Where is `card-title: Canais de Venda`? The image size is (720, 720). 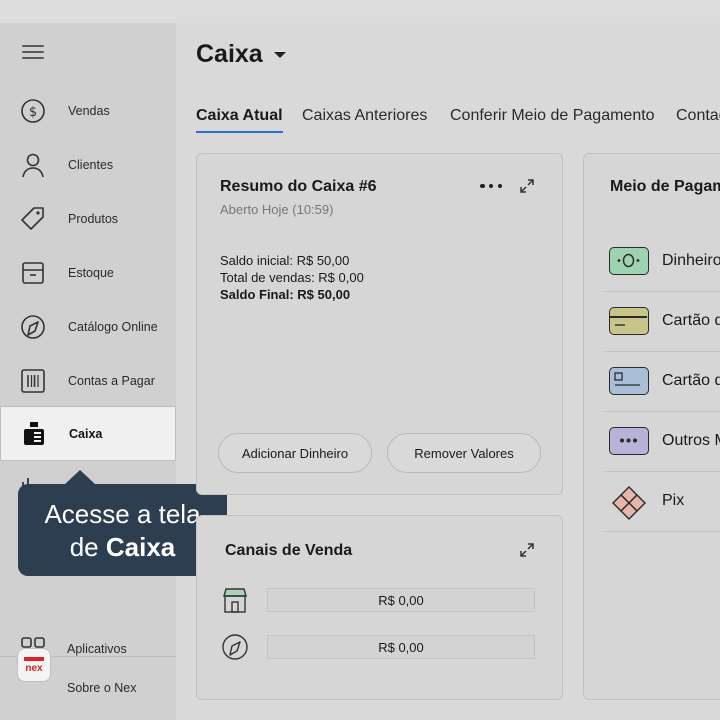 card-title: Canais de Venda is located at coordinates (289, 550).